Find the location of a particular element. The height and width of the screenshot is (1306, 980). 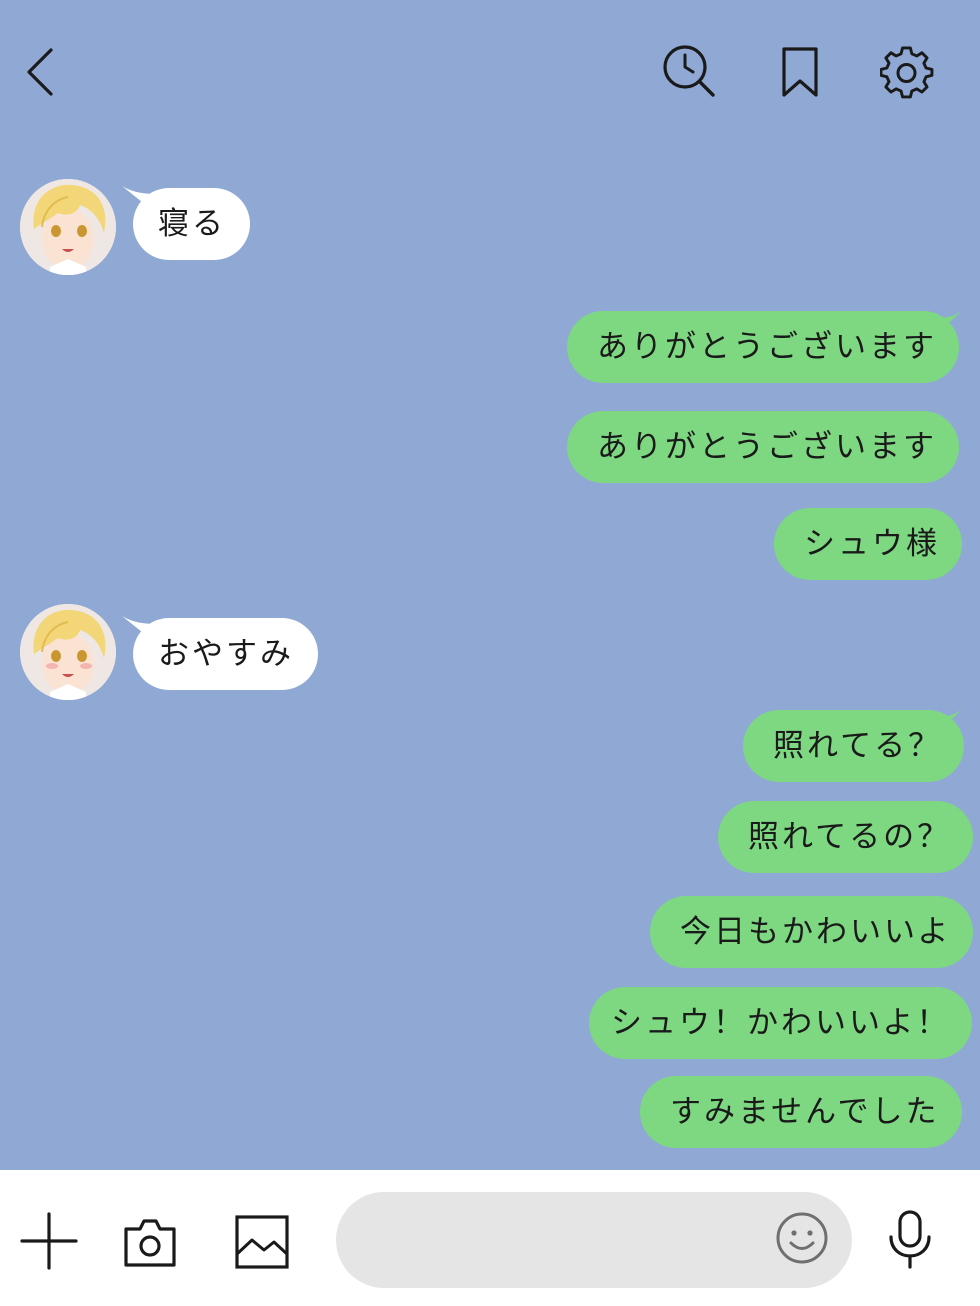

message-bubble-incoming: 寝る is located at coordinates (191, 224).